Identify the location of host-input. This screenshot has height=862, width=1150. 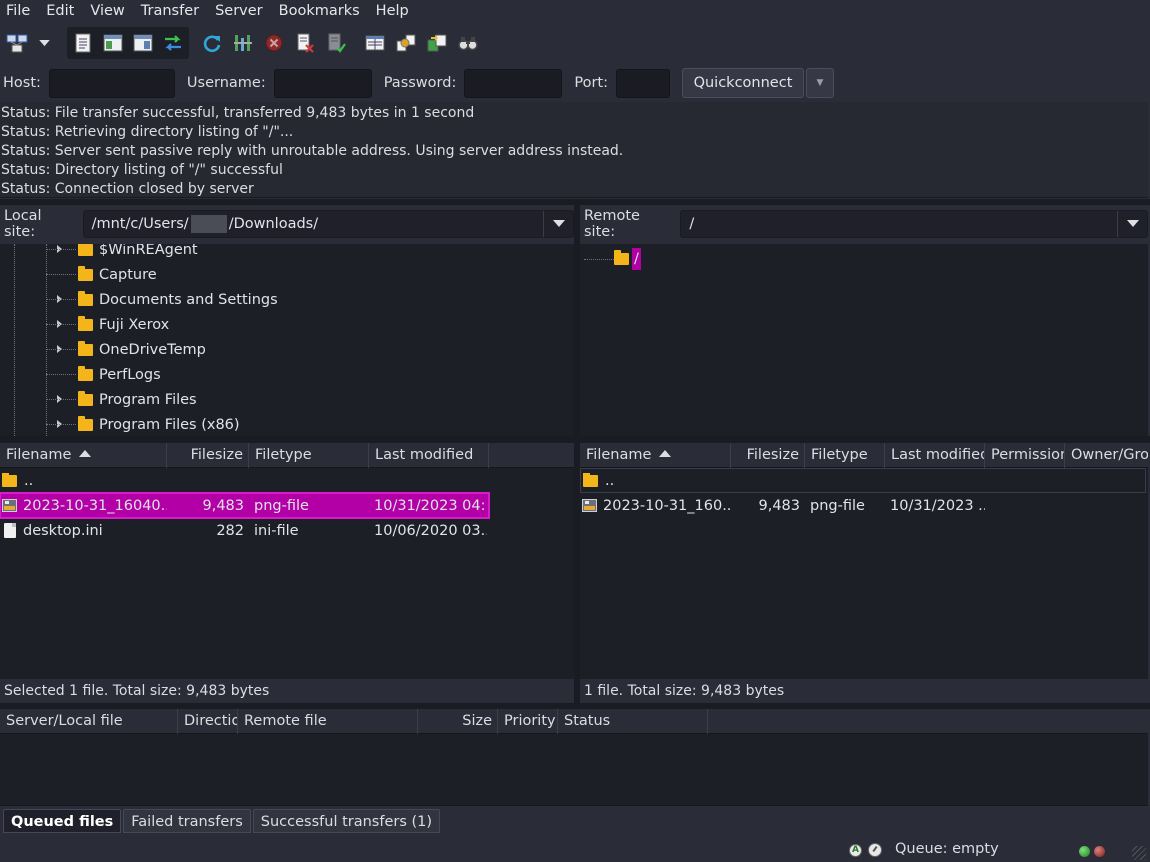
(111, 83).